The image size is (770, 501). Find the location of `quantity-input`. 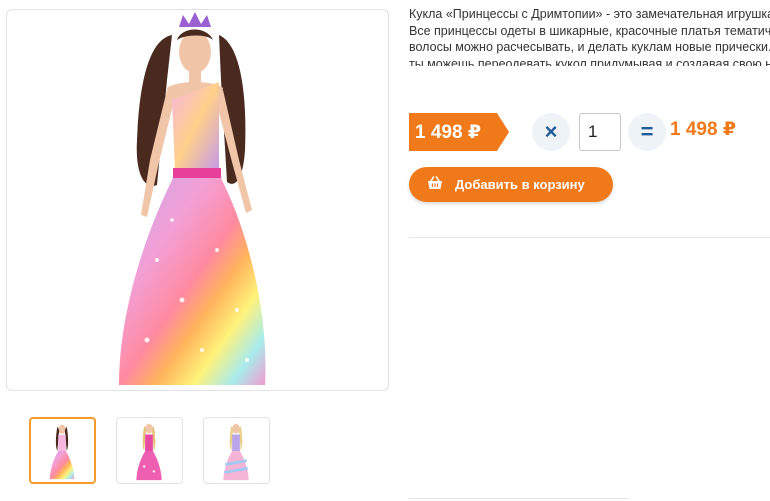

quantity-input is located at coordinates (600, 132).